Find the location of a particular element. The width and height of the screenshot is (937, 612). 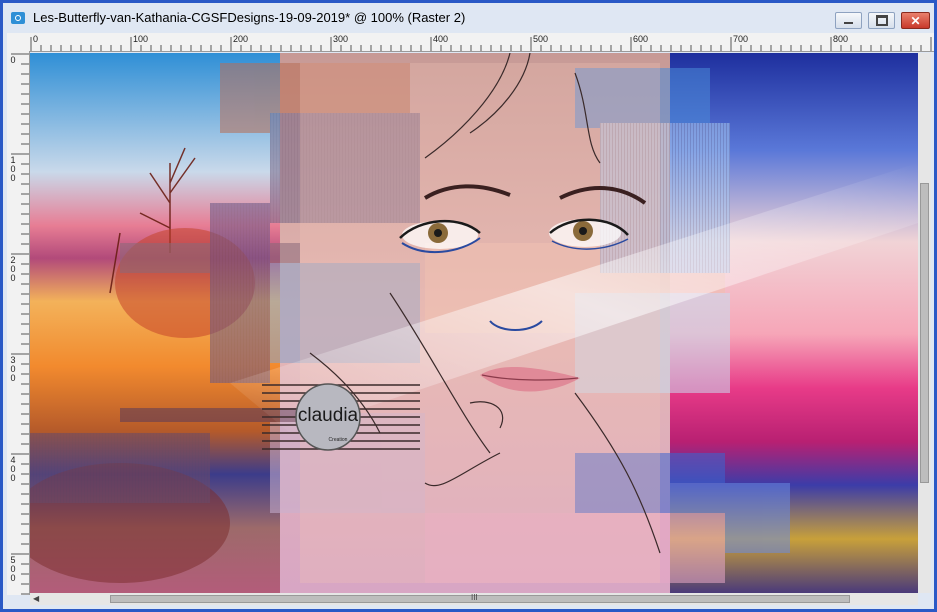

horizontal-scroll-thumb: III is located at coordinates (480, 598).